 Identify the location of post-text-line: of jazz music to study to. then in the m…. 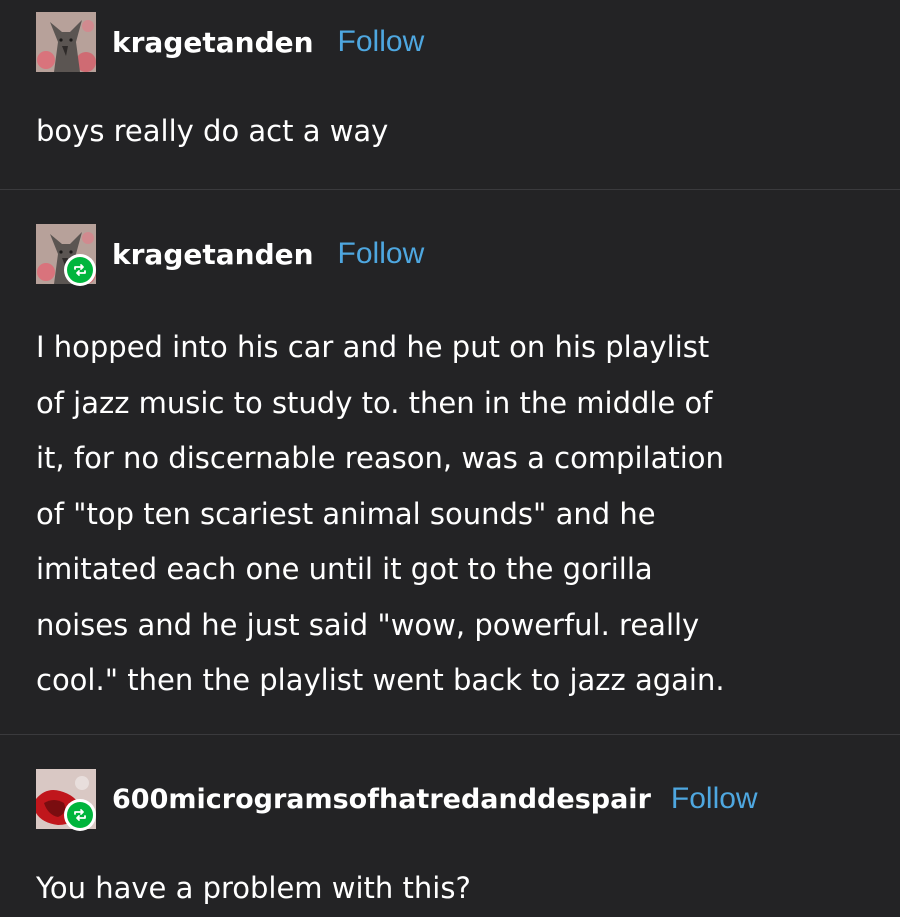
(374, 402).